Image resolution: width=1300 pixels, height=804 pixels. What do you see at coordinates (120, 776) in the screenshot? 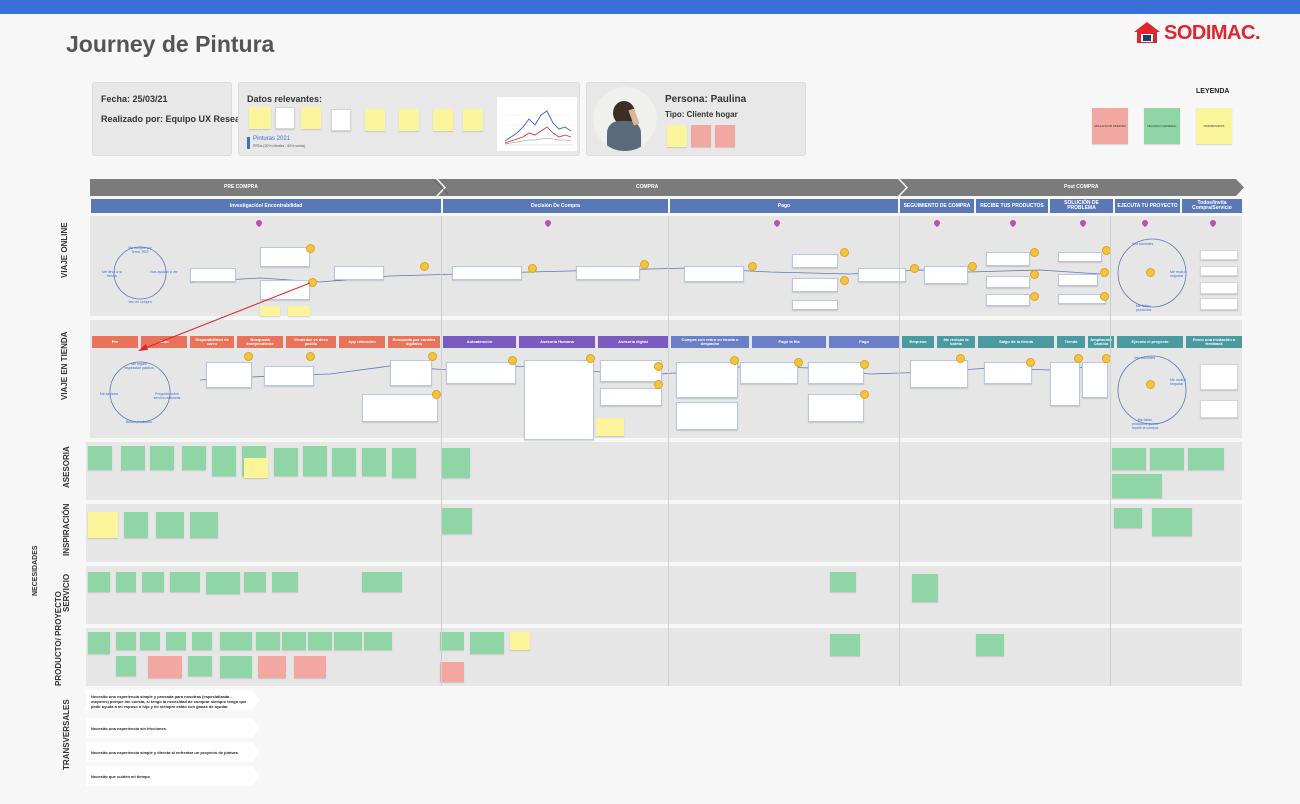
I see `transversal-need: Necesito que cuiden mi tiempo` at bounding box center [120, 776].